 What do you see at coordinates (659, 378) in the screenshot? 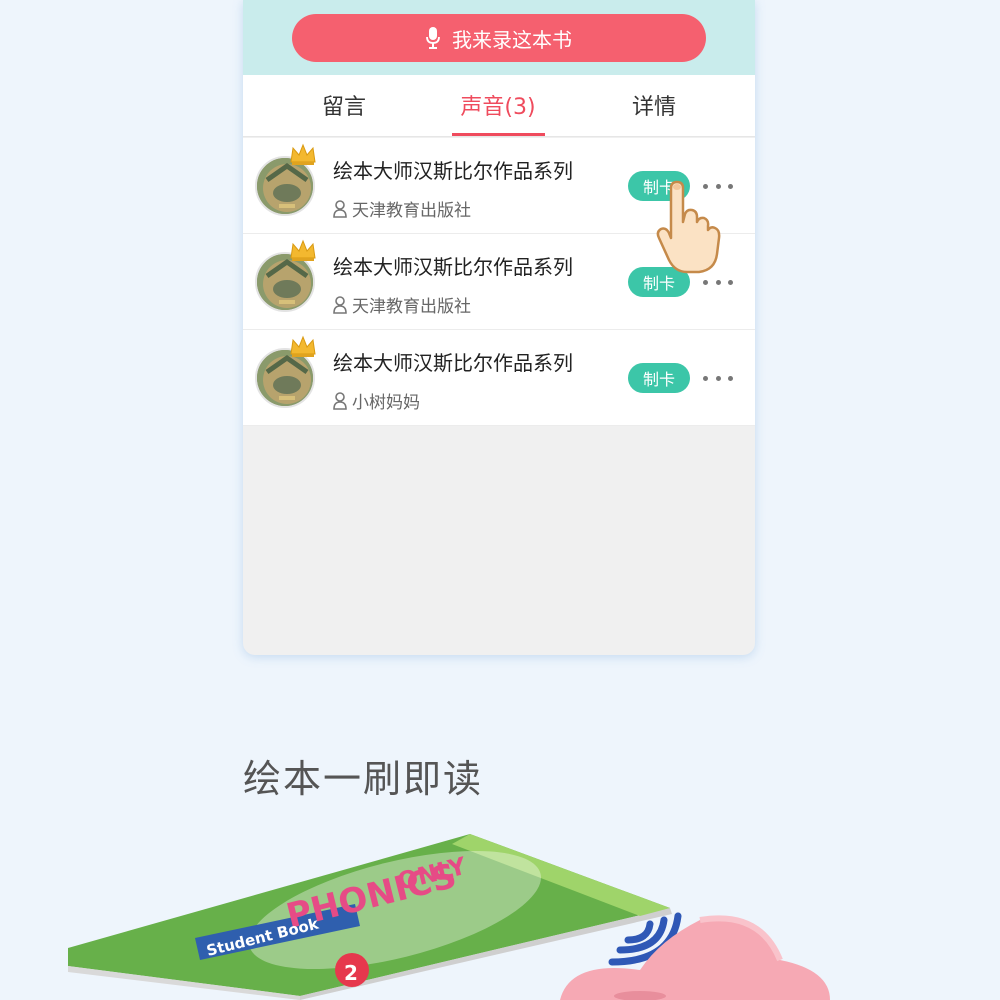
I see `make-card-button: 制卡` at bounding box center [659, 378].